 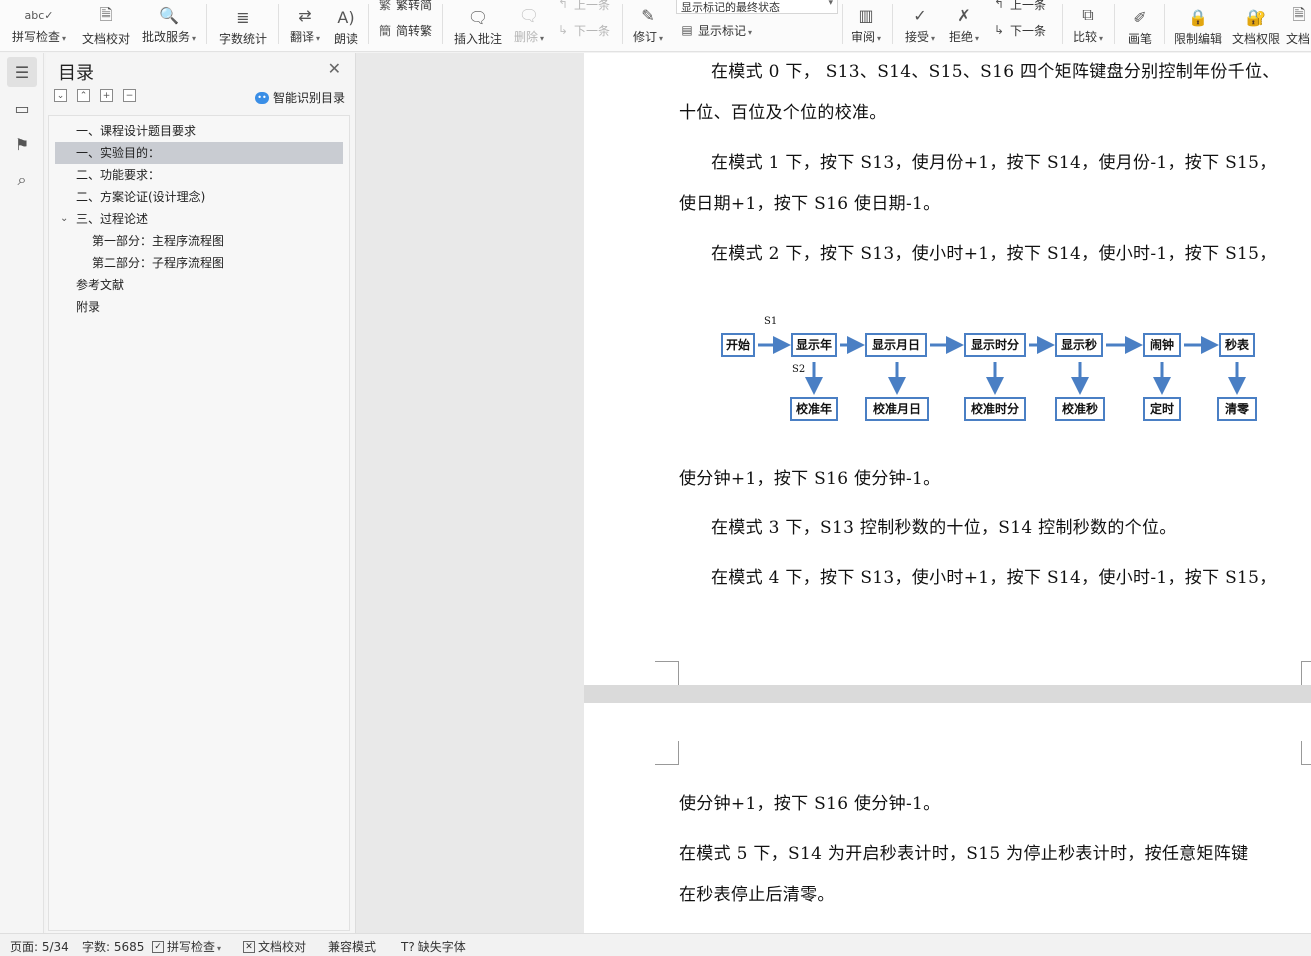 I want to click on doc-proofread-button: 🗎 文档校对, so click(x=106, y=23).